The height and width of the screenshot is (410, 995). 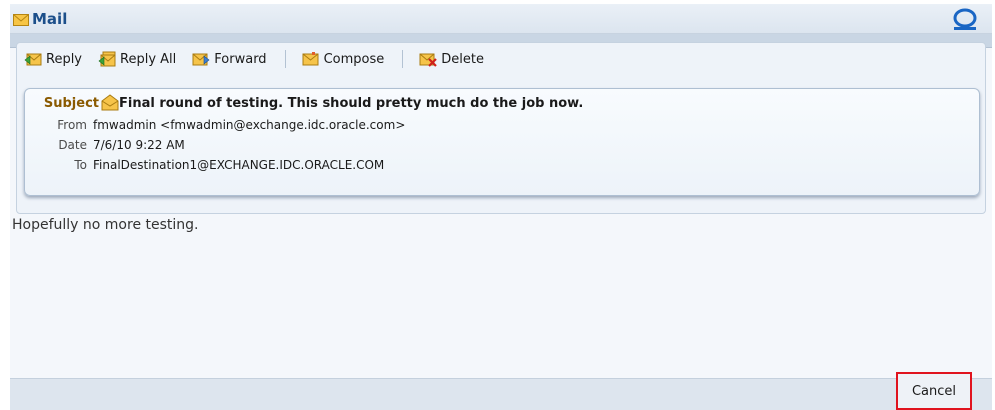 I want to click on envelope-icon, so click(x=21, y=20).